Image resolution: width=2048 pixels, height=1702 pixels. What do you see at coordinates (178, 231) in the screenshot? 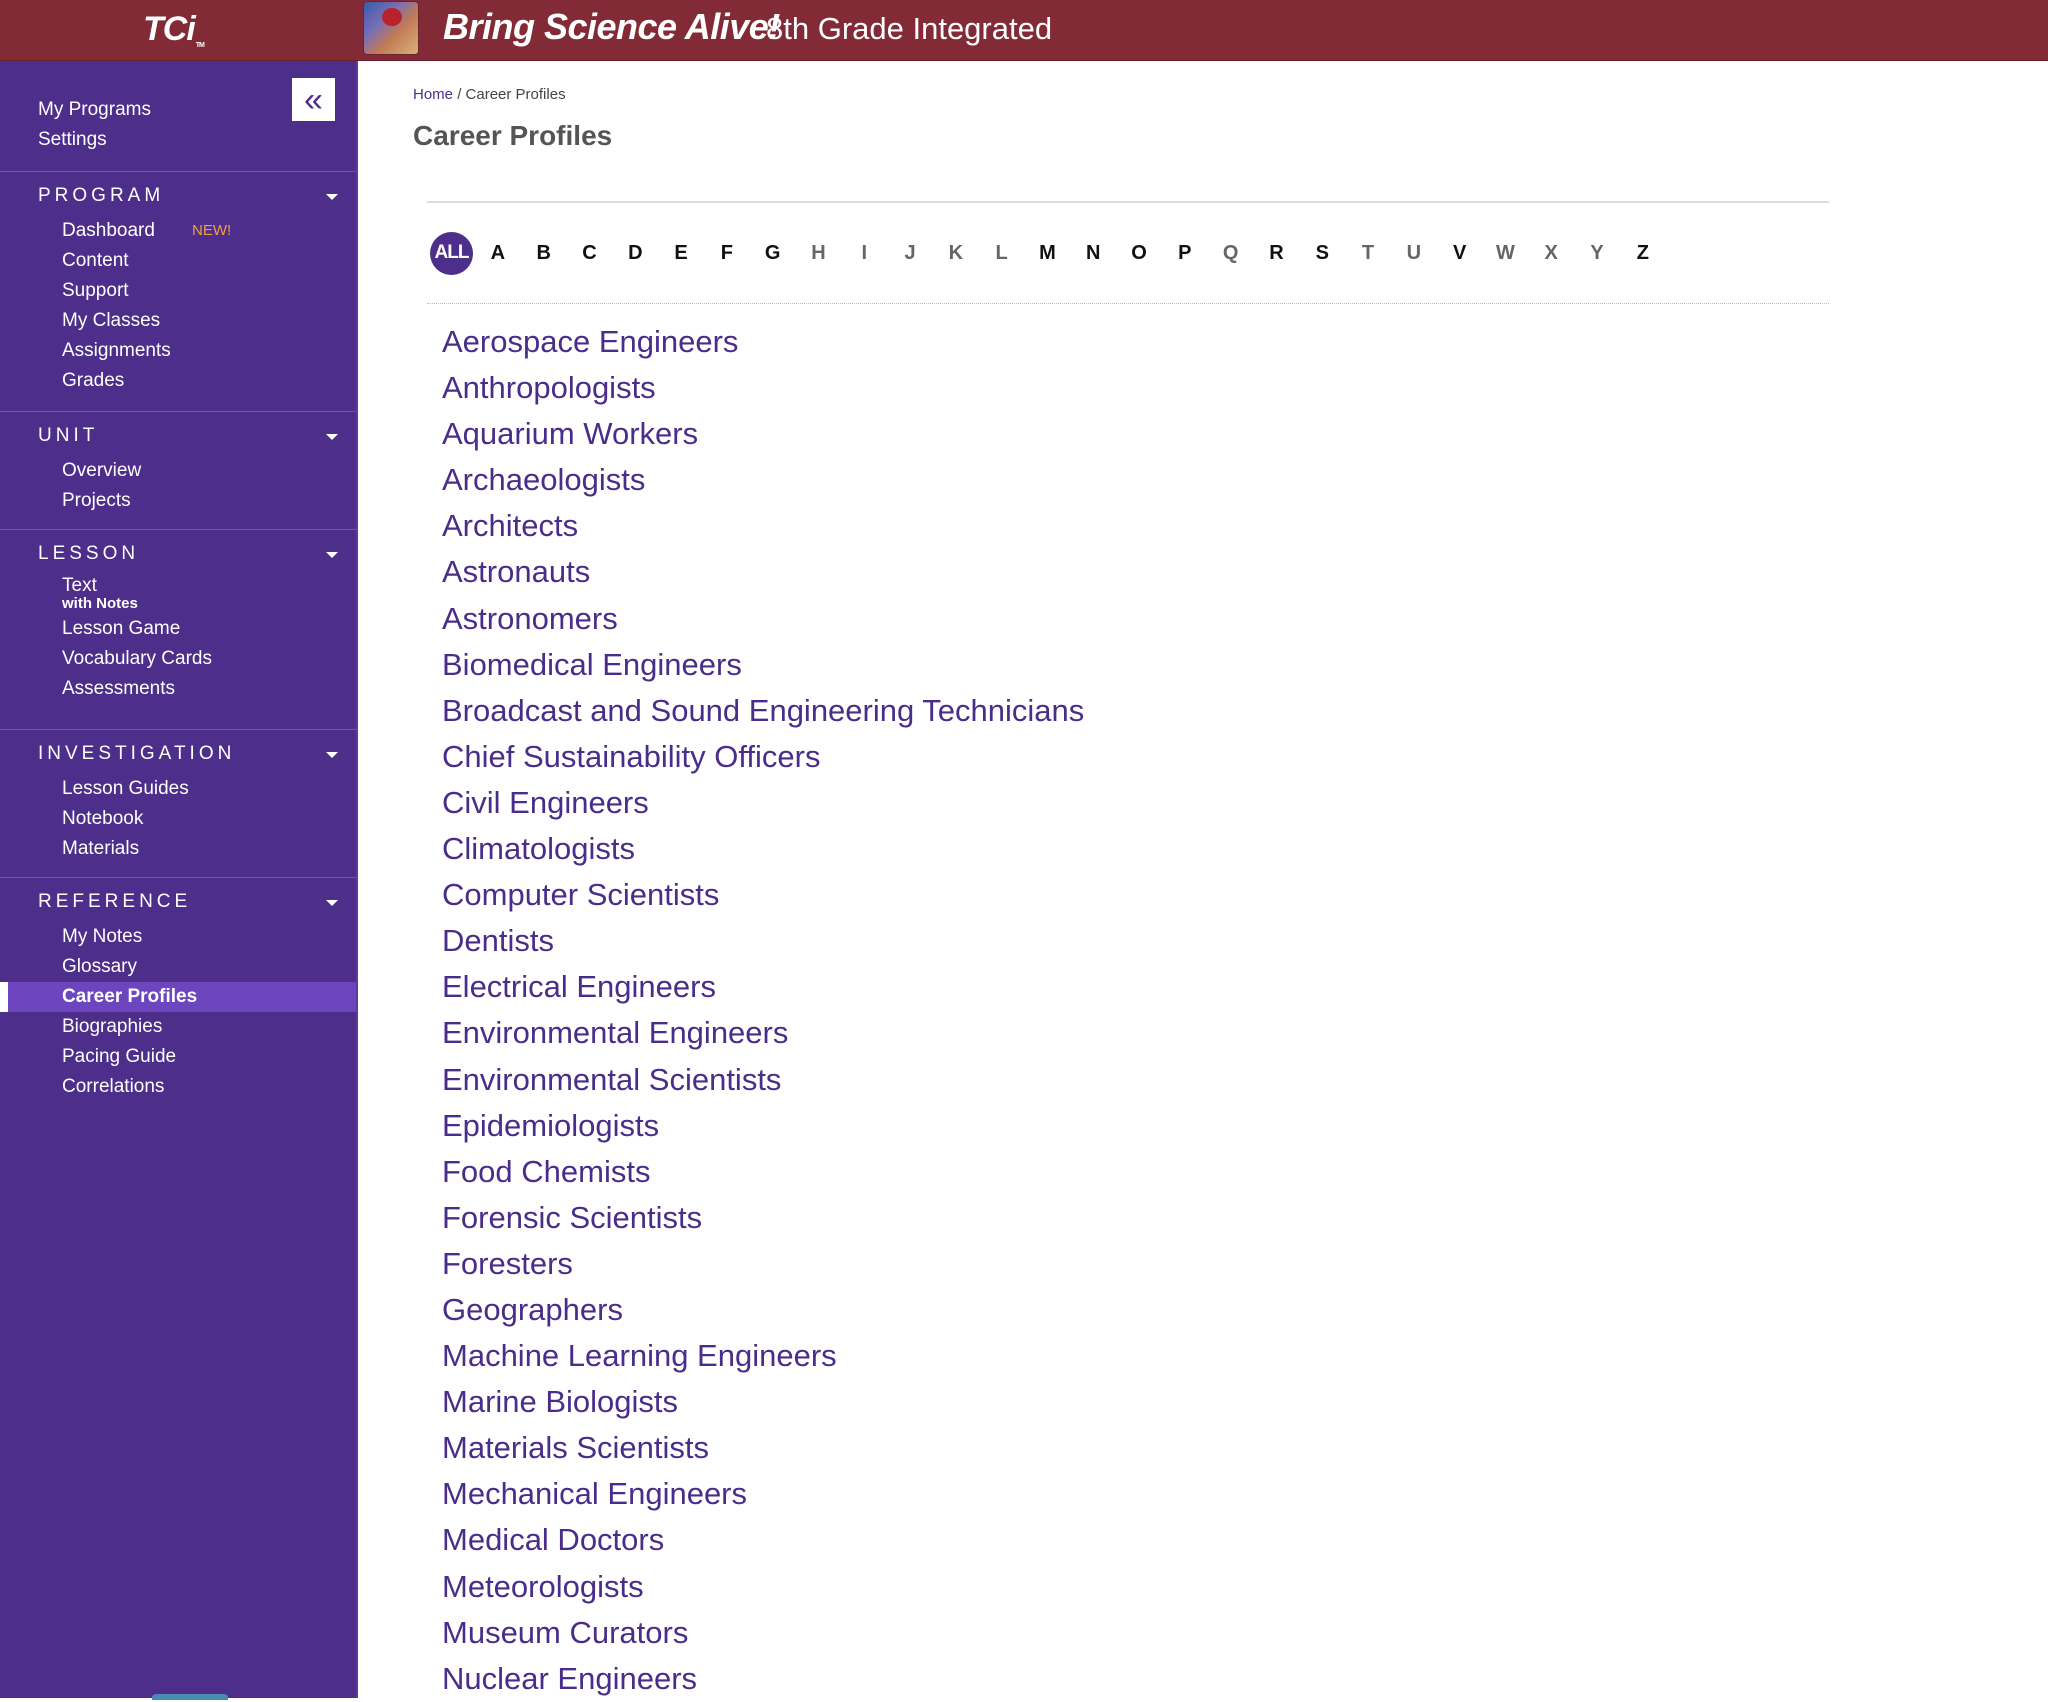
I see `sidebar-item-dashboard: Dashboard NEW!` at bounding box center [178, 231].